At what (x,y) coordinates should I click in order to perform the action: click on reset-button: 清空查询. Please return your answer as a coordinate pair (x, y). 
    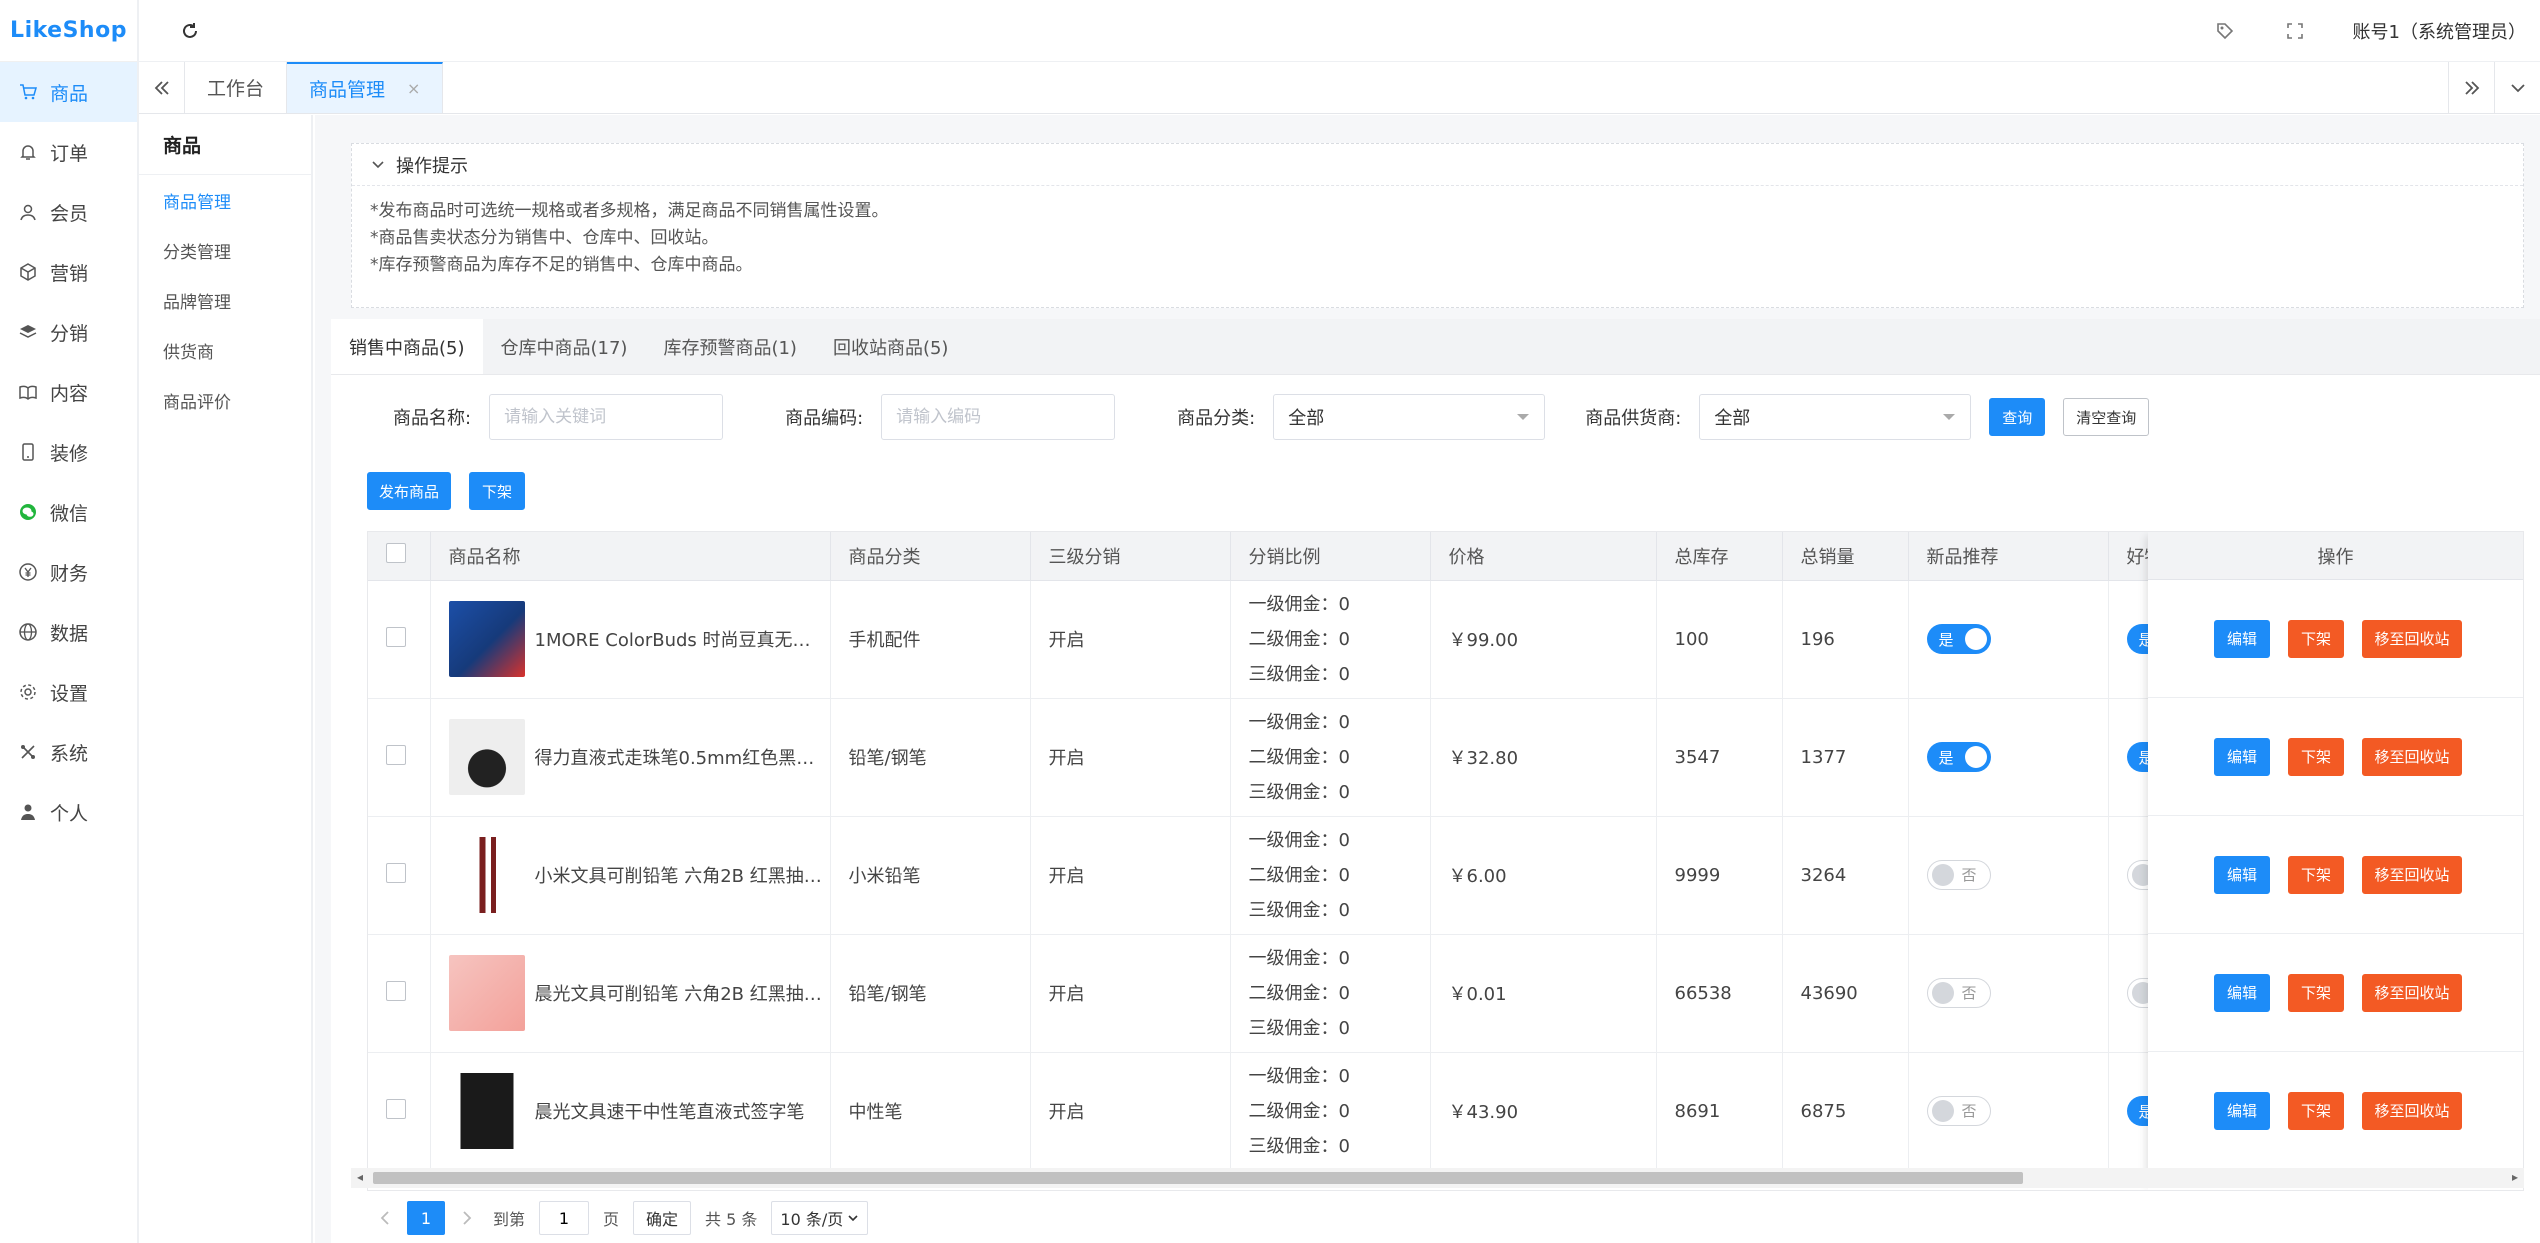
    Looking at the image, I should click on (2106, 417).